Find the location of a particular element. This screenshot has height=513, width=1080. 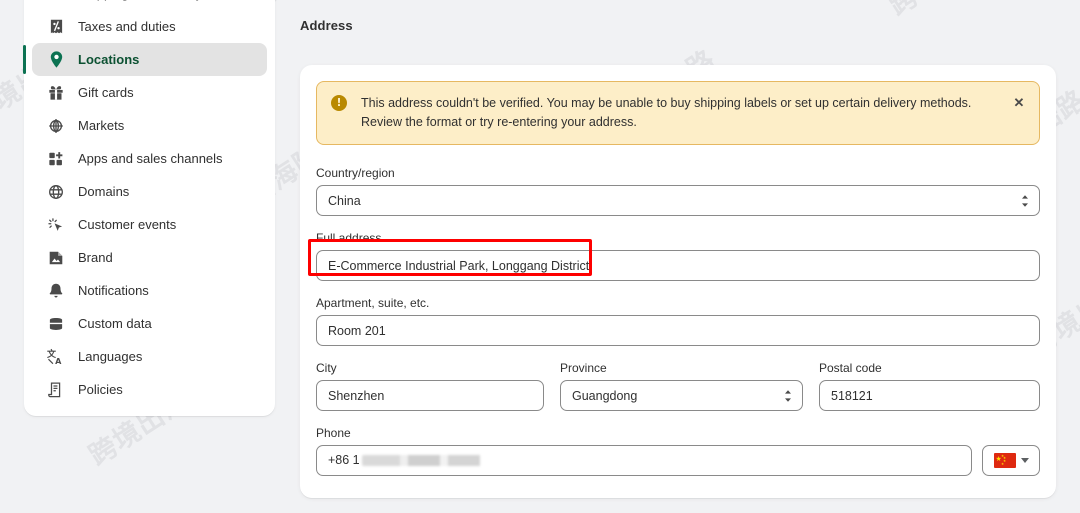

sidebar-item-custom-data: Custom data is located at coordinates (149, 323).